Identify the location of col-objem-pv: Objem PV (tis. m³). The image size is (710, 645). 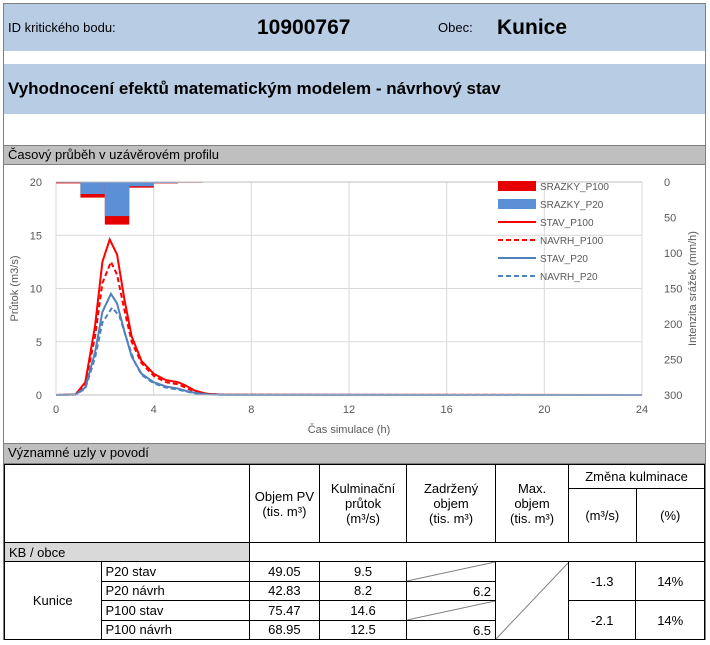
(284, 503).